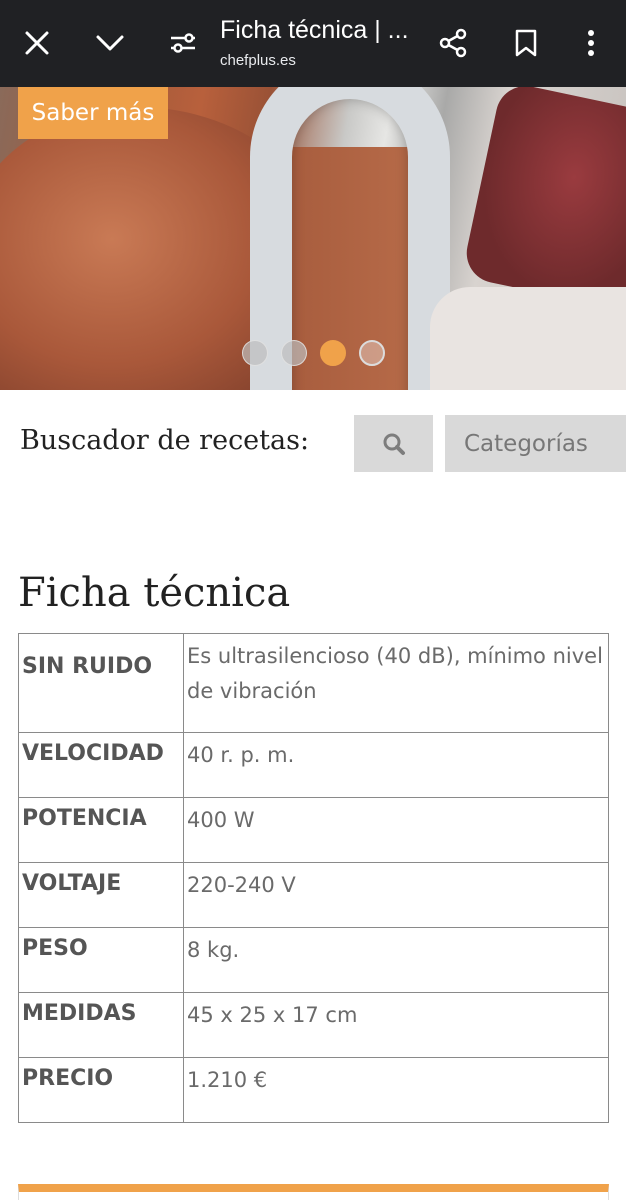  I want to click on close-icon, so click(37, 43).